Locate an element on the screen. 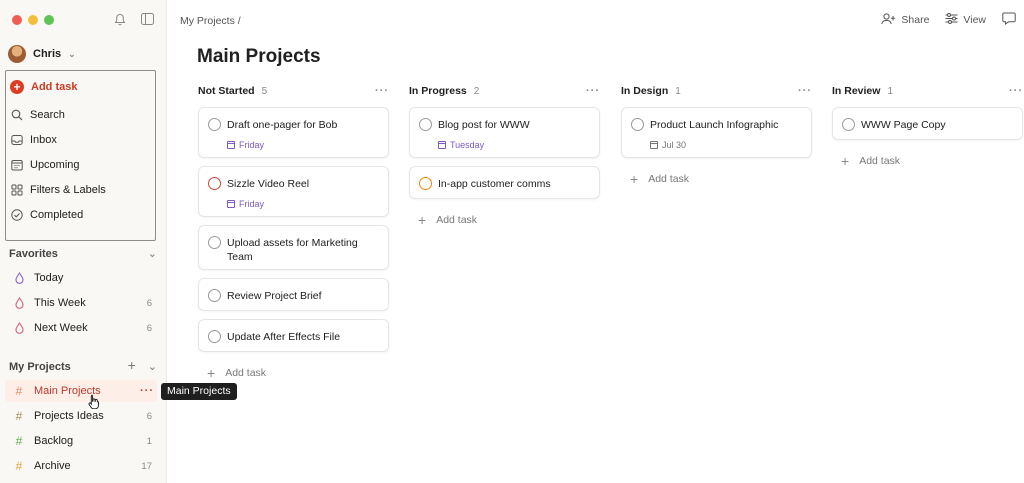 This screenshot has width=1024, height=483. task-card: Product Launch Infographic Jul 30 is located at coordinates (716, 132).